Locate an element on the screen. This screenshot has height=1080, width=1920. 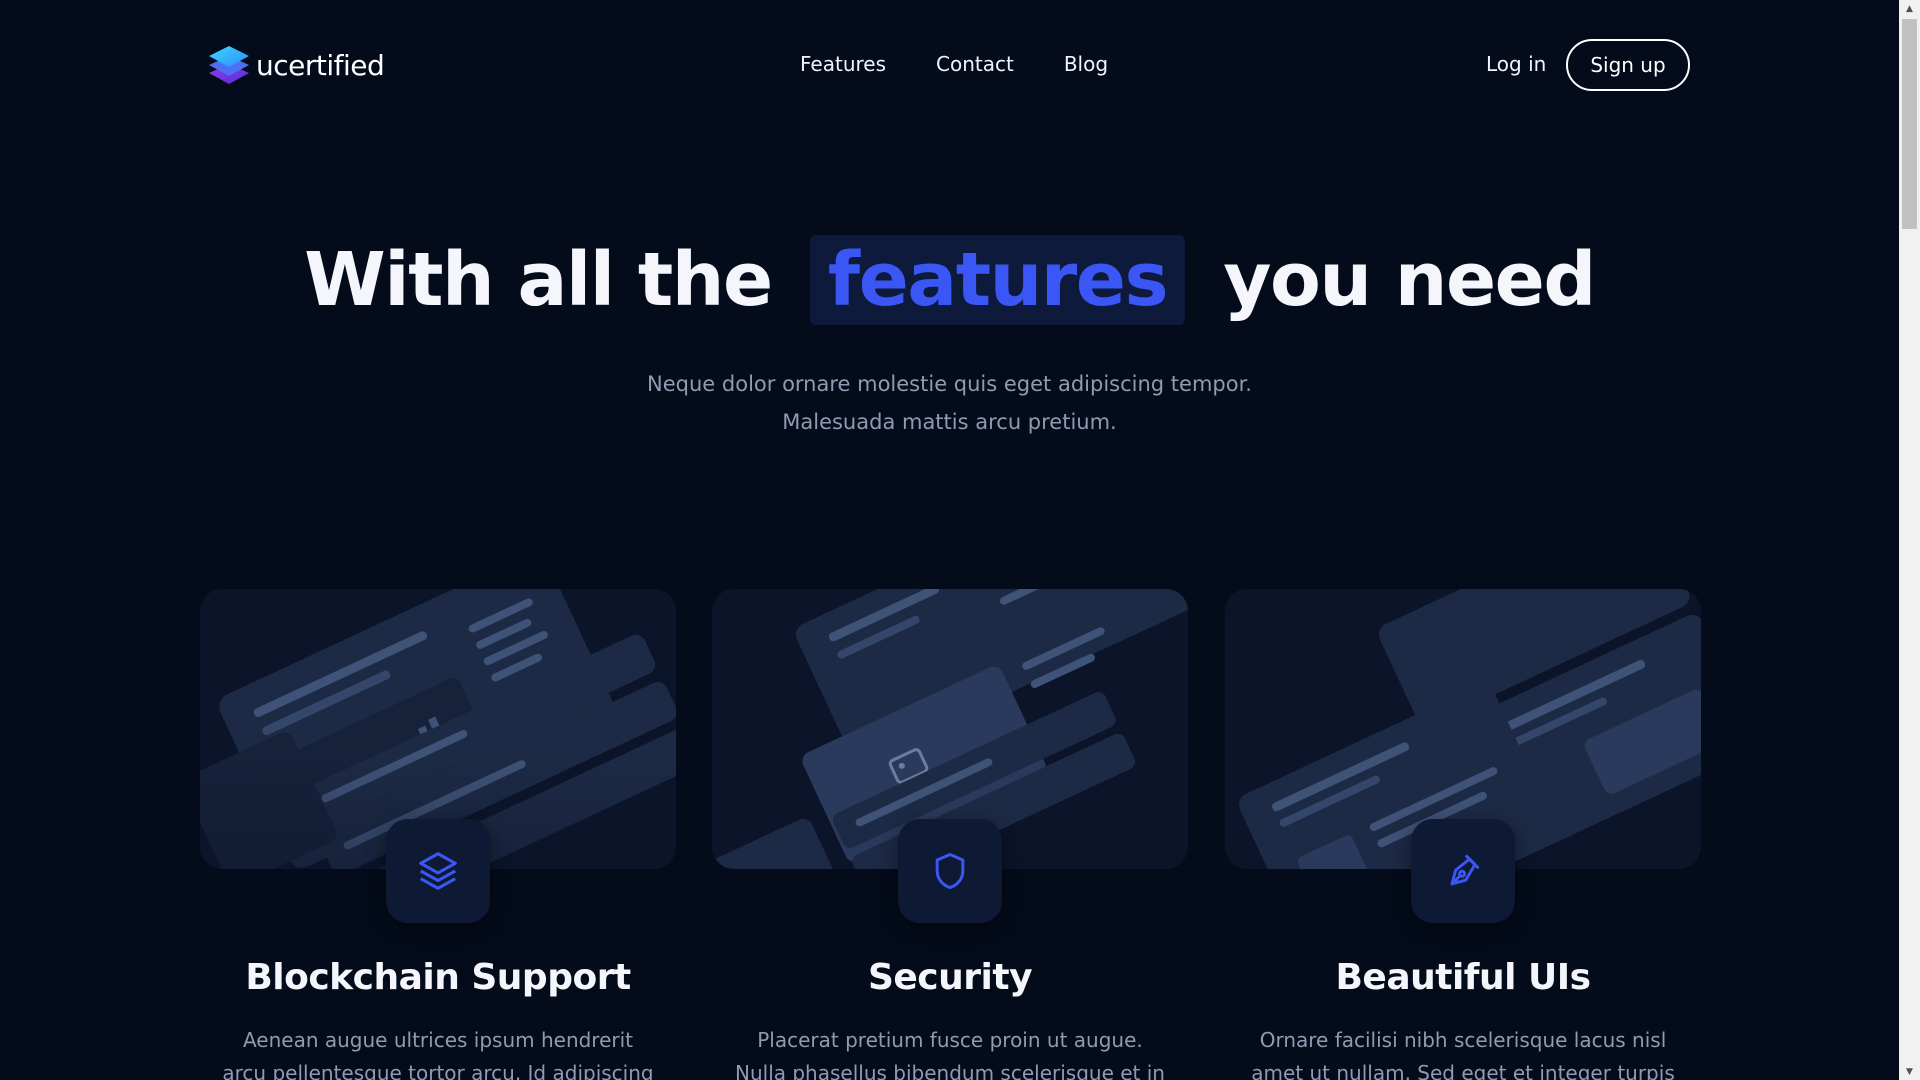
feature-title: Security is located at coordinates (950, 977).